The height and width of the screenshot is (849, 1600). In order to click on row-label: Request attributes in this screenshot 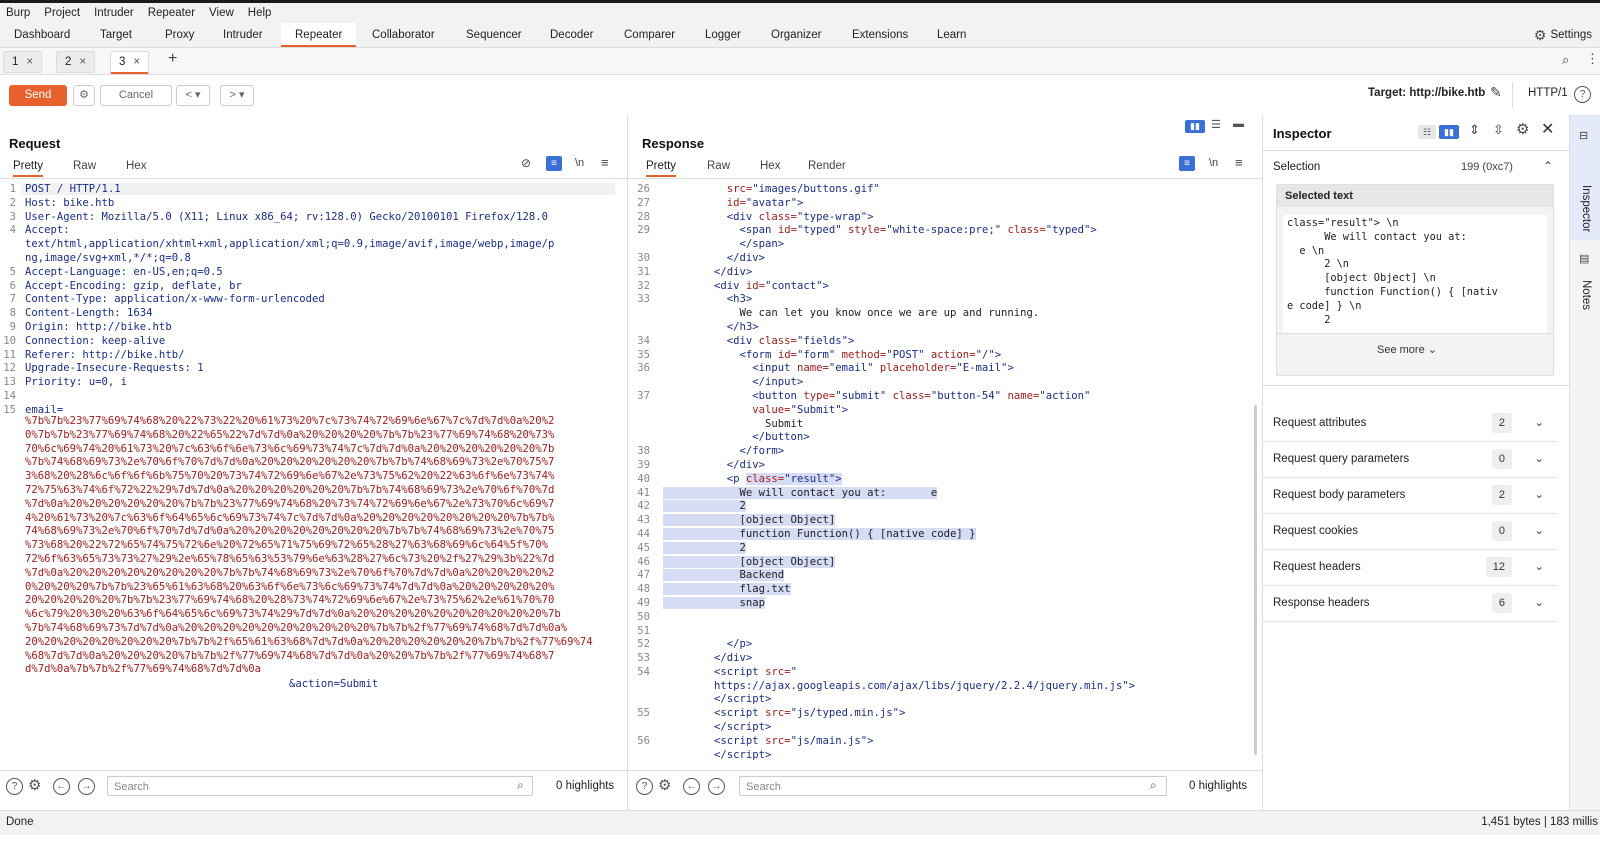, I will do `click(1320, 423)`.